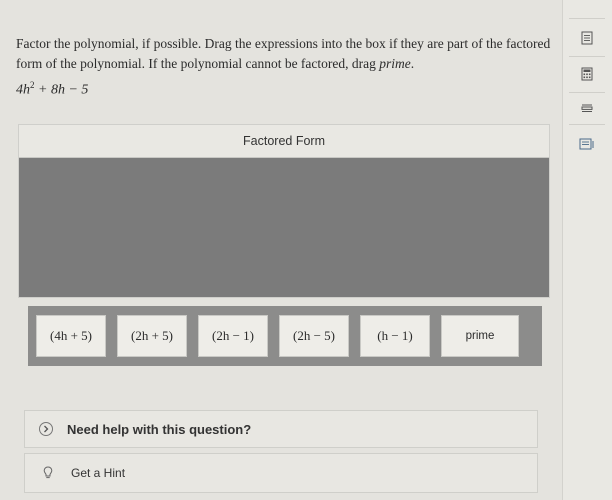  What do you see at coordinates (587, 38) in the screenshot?
I see `notes-icon` at bounding box center [587, 38].